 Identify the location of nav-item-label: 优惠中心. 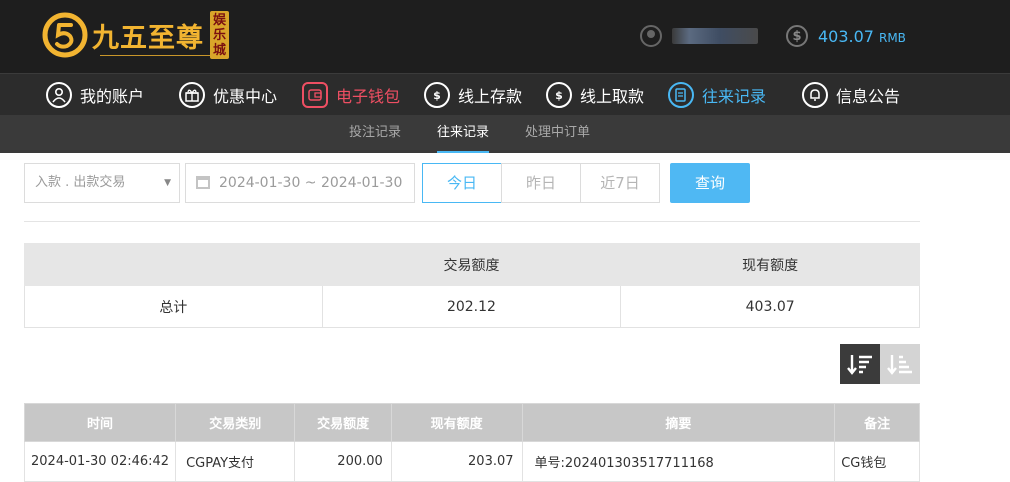
(245, 96).